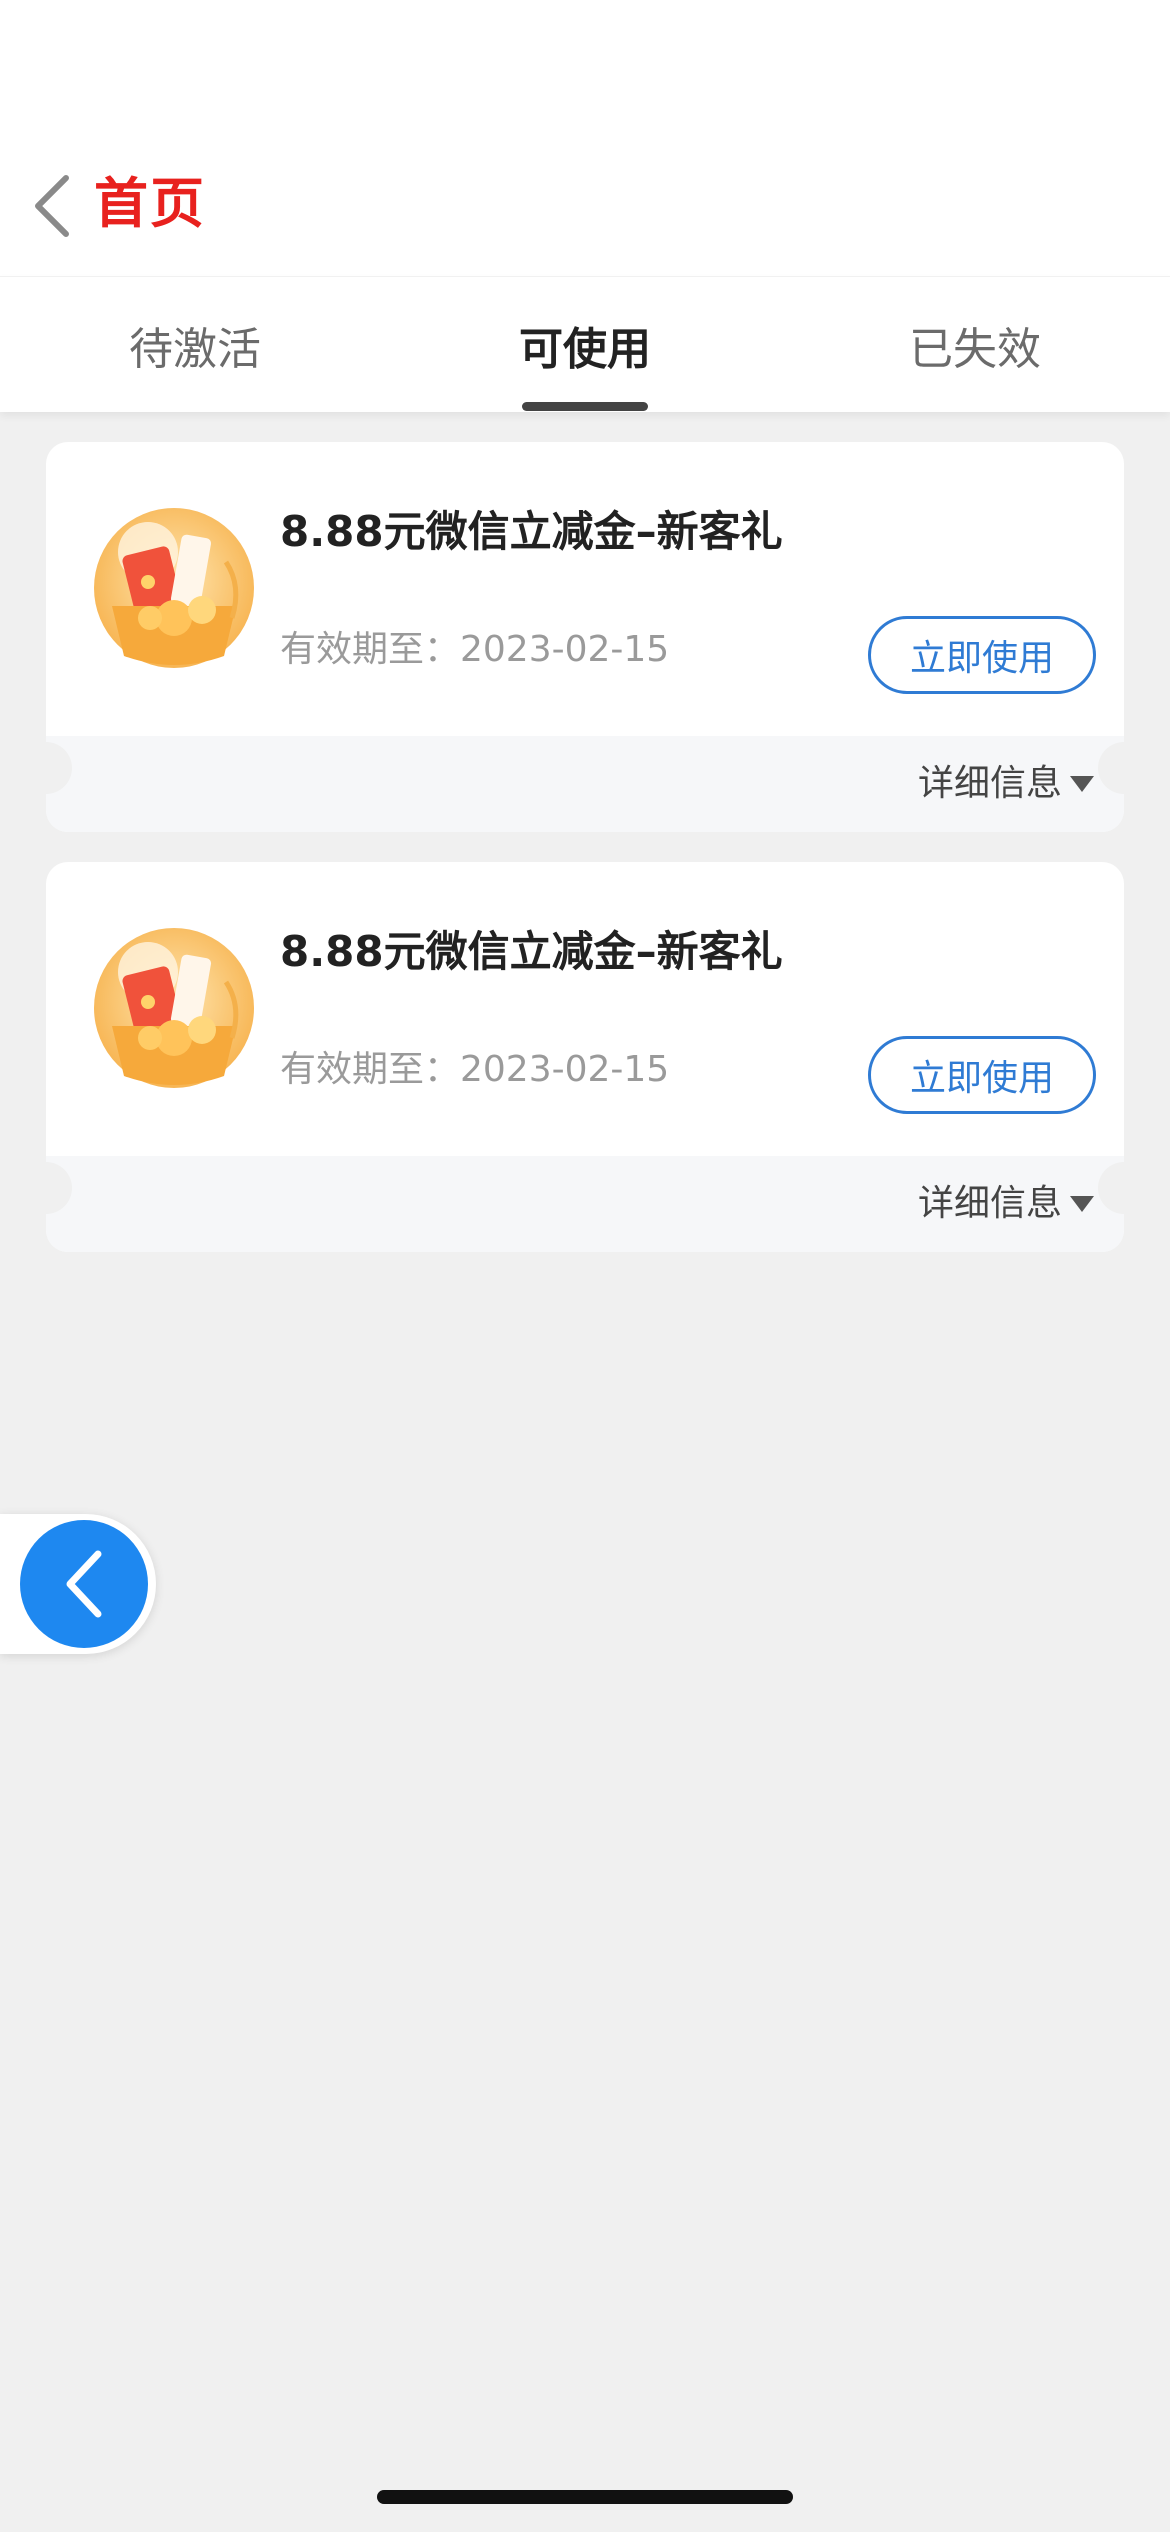 This screenshot has height=2532, width=1170. I want to click on active-tab-indicator, so click(585, 406).